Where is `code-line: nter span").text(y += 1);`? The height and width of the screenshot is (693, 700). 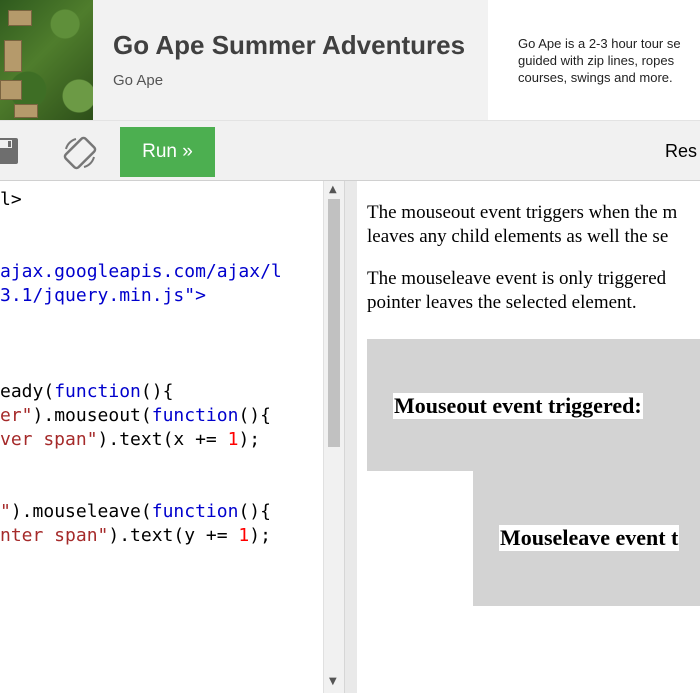
code-line: nter span").text(y += 1); is located at coordinates (141, 536).